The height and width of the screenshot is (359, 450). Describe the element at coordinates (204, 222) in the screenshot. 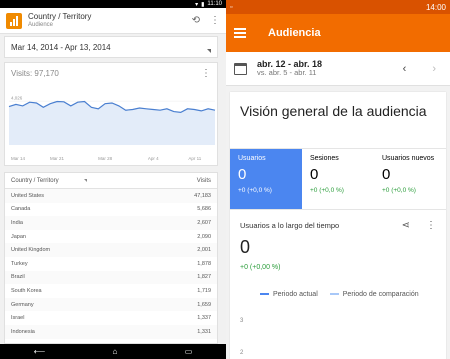

I see `visits-cell: 2,607` at that location.